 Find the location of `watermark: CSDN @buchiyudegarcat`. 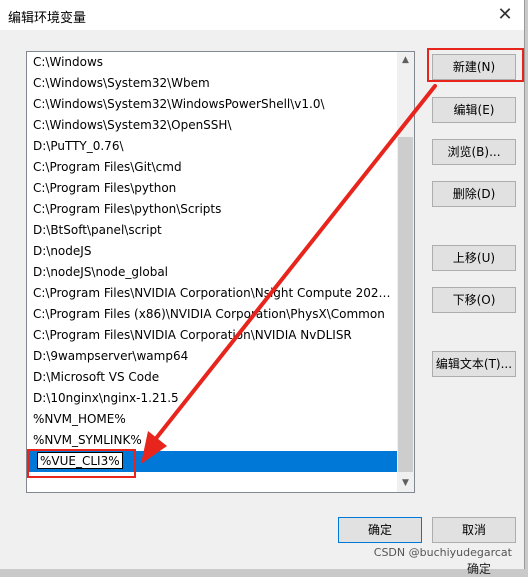

watermark: CSDN @buchiyudegarcat is located at coordinates (442, 552).